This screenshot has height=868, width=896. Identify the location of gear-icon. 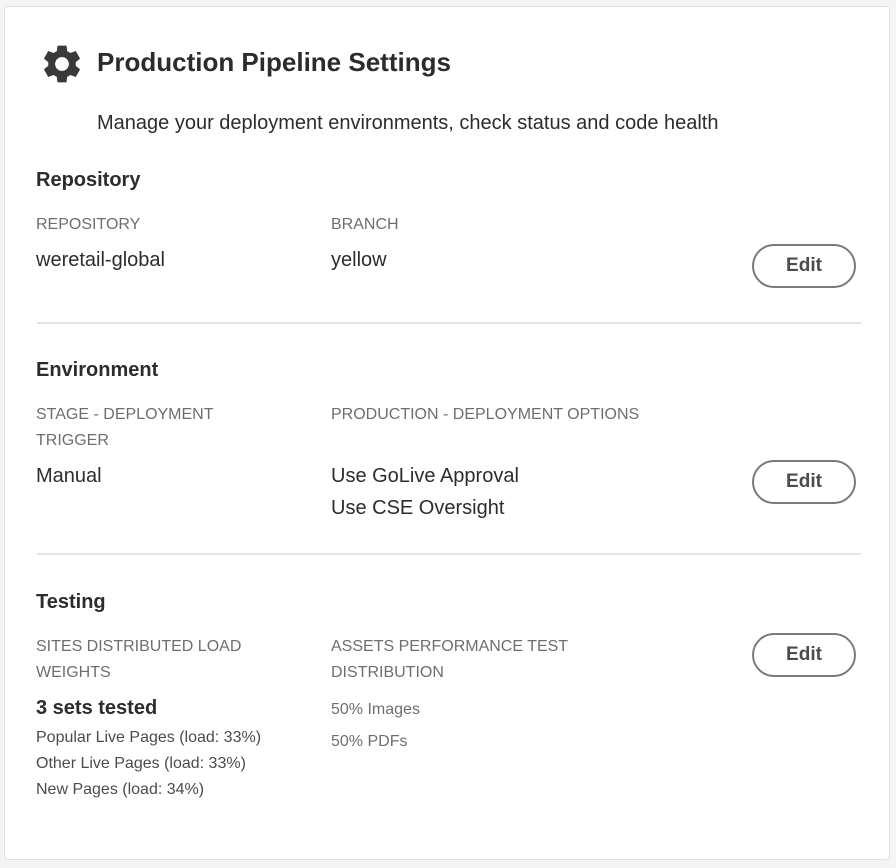
(62, 64).